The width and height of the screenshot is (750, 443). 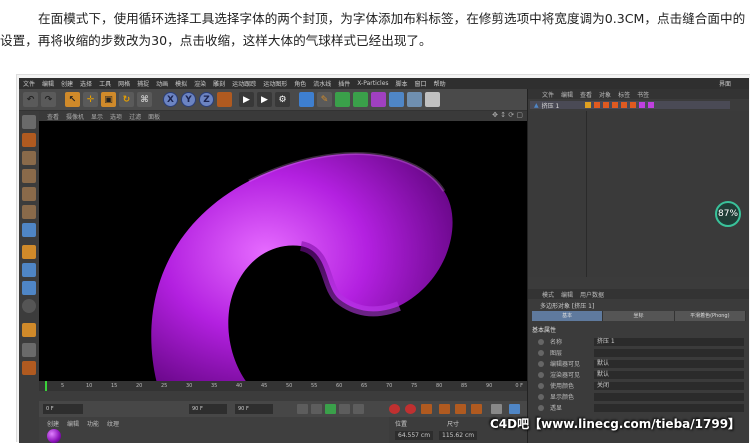 What do you see at coordinates (421, 83) in the screenshot?
I see `menu-item-18: 窗口` at bounding box center [421, 83].